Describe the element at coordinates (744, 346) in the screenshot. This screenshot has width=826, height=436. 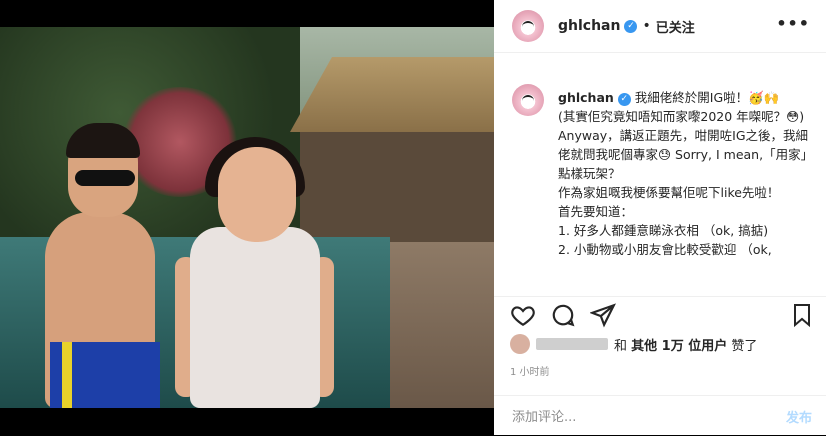
I see `likes-suffix: 赞了` at that location.